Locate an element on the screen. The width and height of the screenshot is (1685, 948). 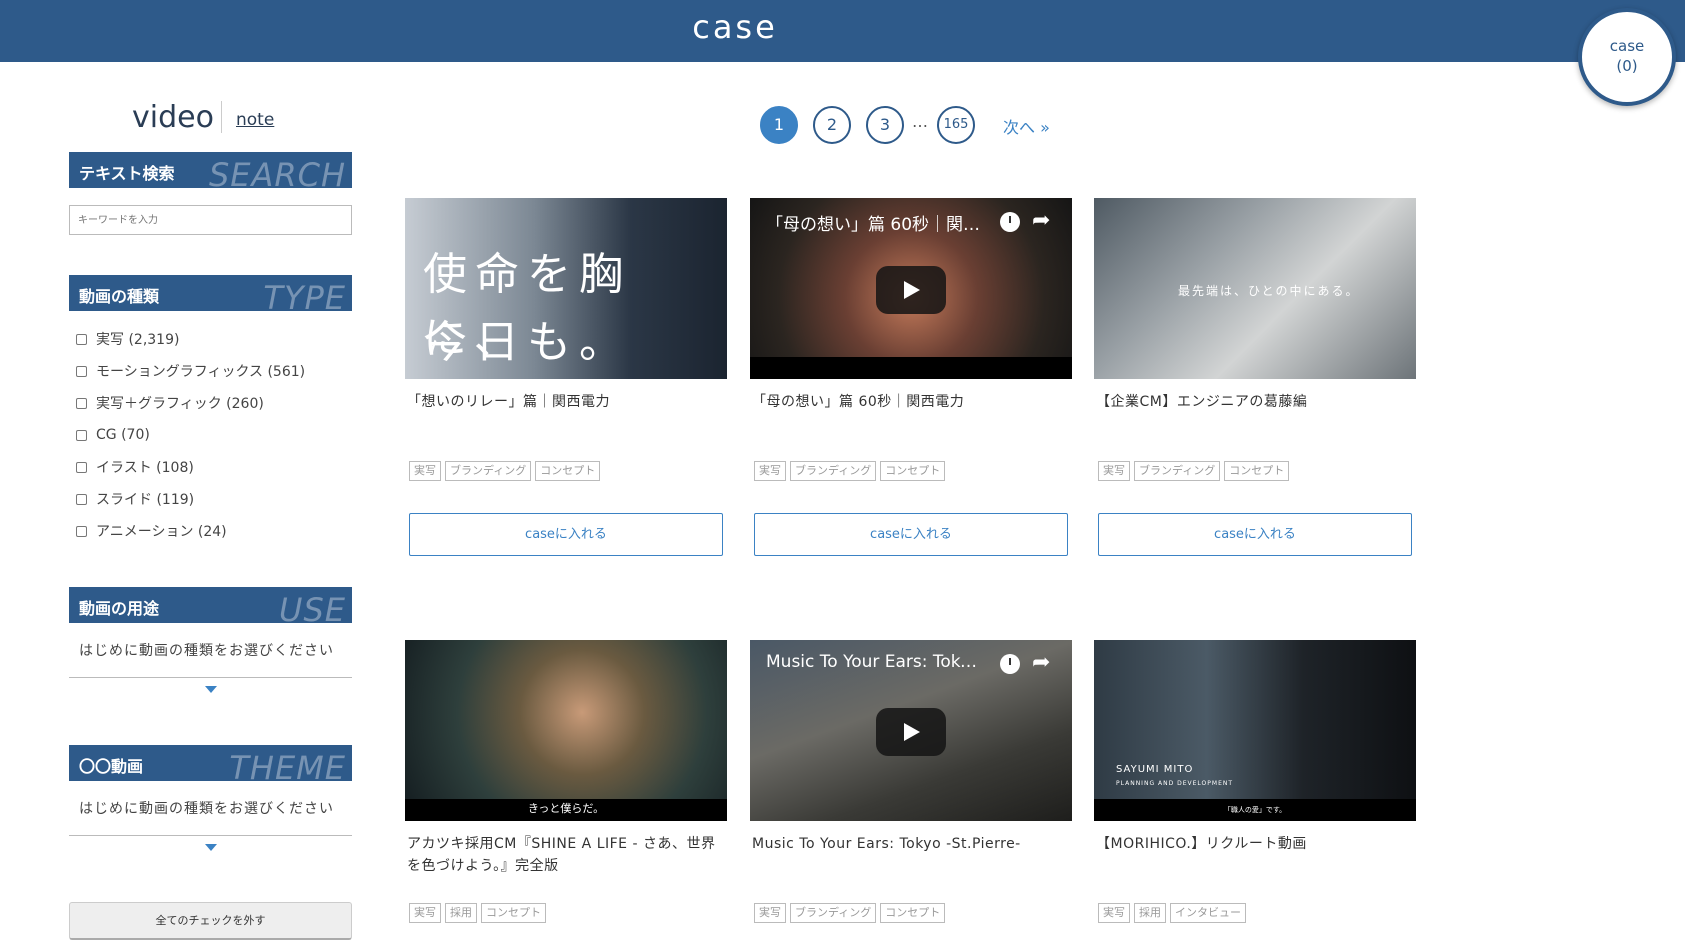
case-basket-button: case (0) is located at coordinates (1627, 57).